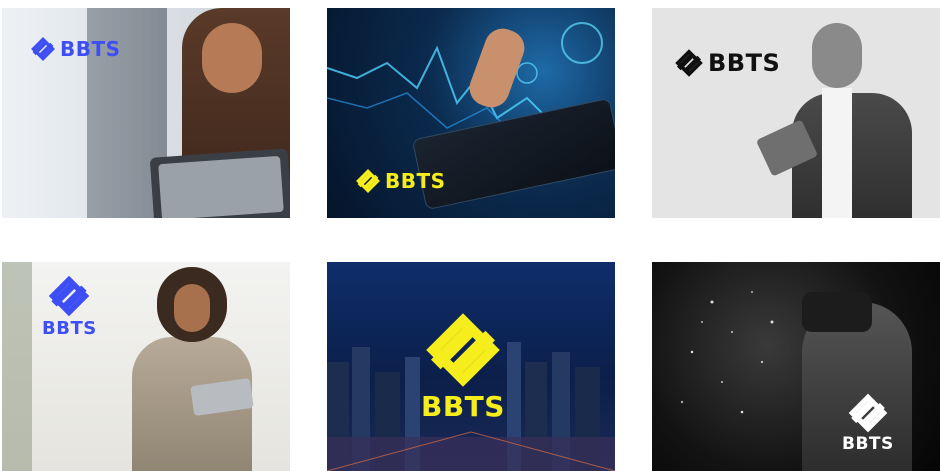  I want to click on promo-image-1: BBTS, so click(146, 113).